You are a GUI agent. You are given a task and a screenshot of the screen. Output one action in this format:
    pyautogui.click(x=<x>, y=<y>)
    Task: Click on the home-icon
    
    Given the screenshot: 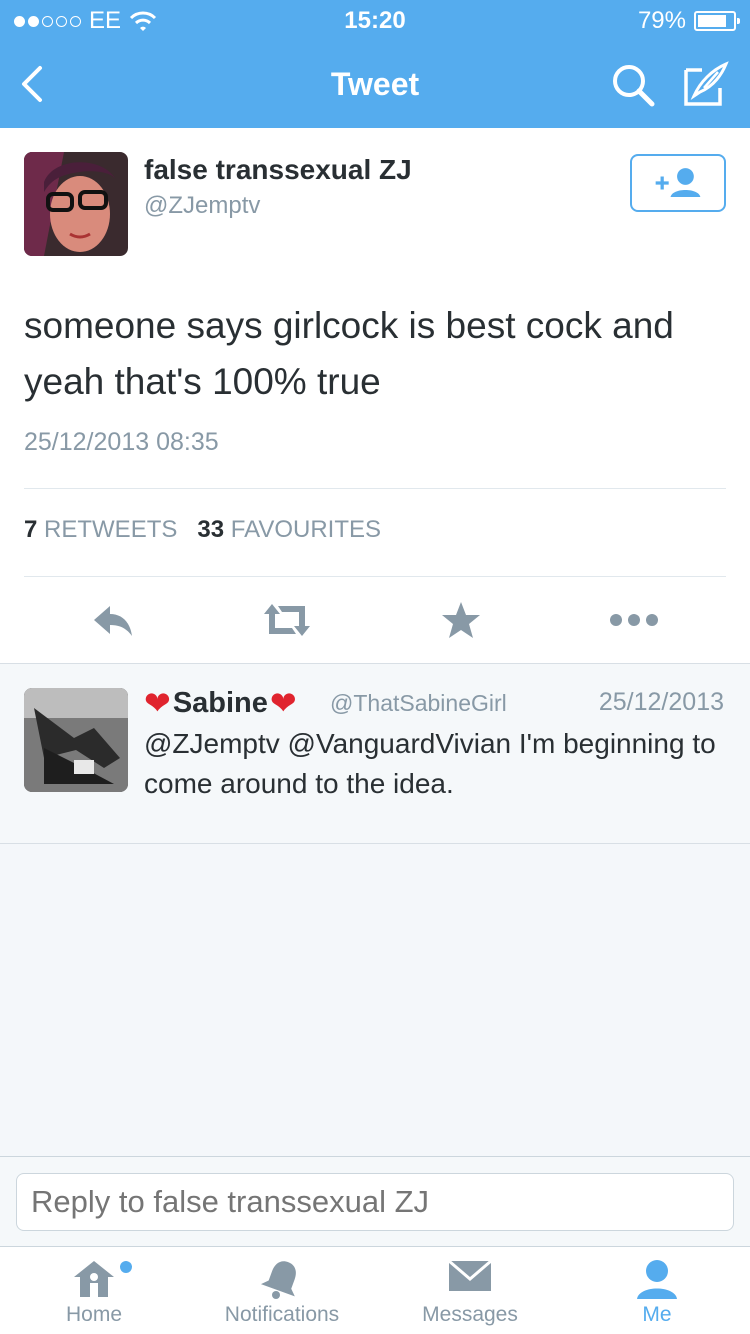 What is the action you would take?
    pyautogui.click(x=94, y=1279)
    